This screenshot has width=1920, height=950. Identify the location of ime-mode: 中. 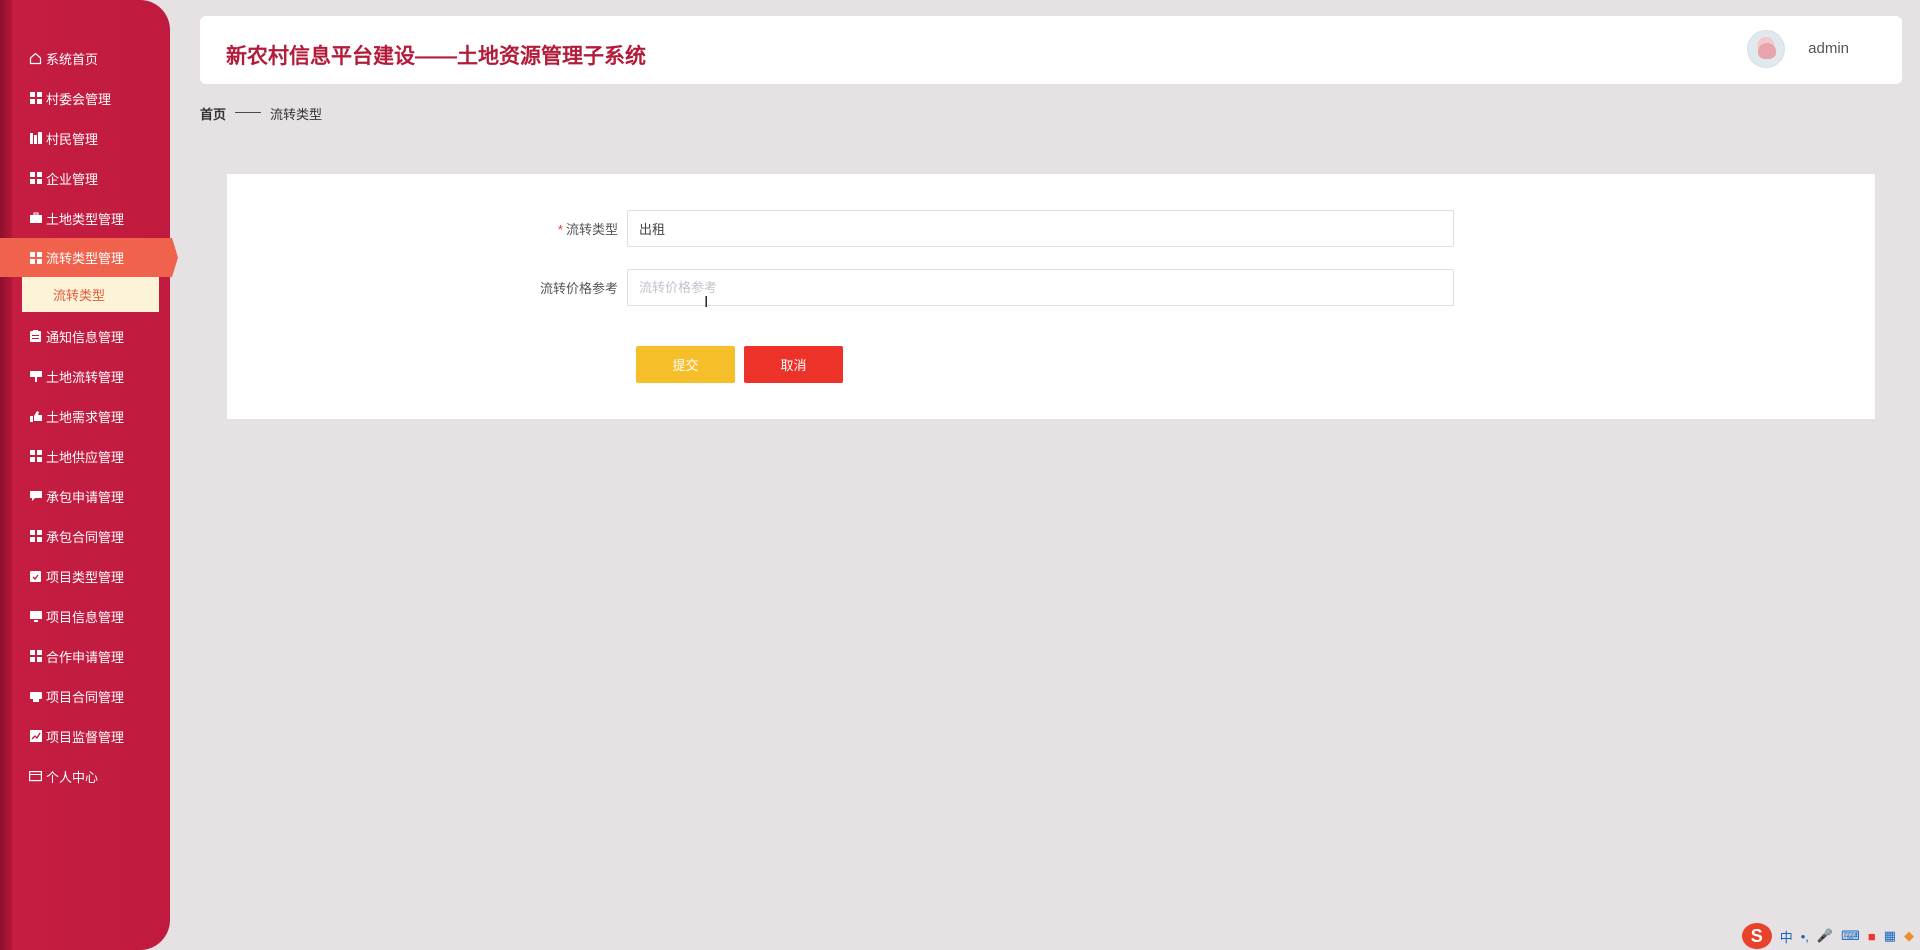
(1786, 936).